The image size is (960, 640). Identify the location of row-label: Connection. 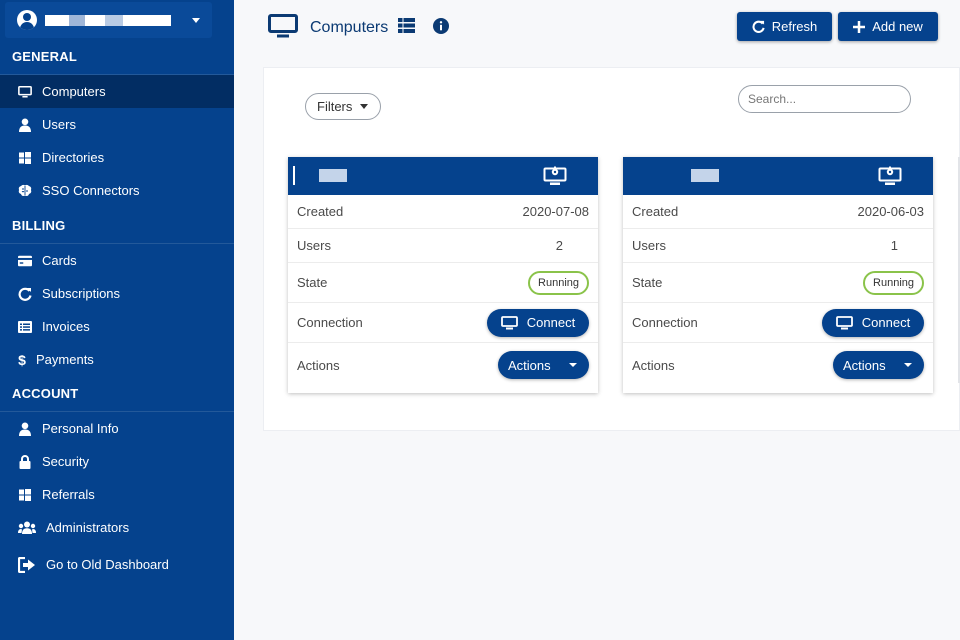
(330, 322).